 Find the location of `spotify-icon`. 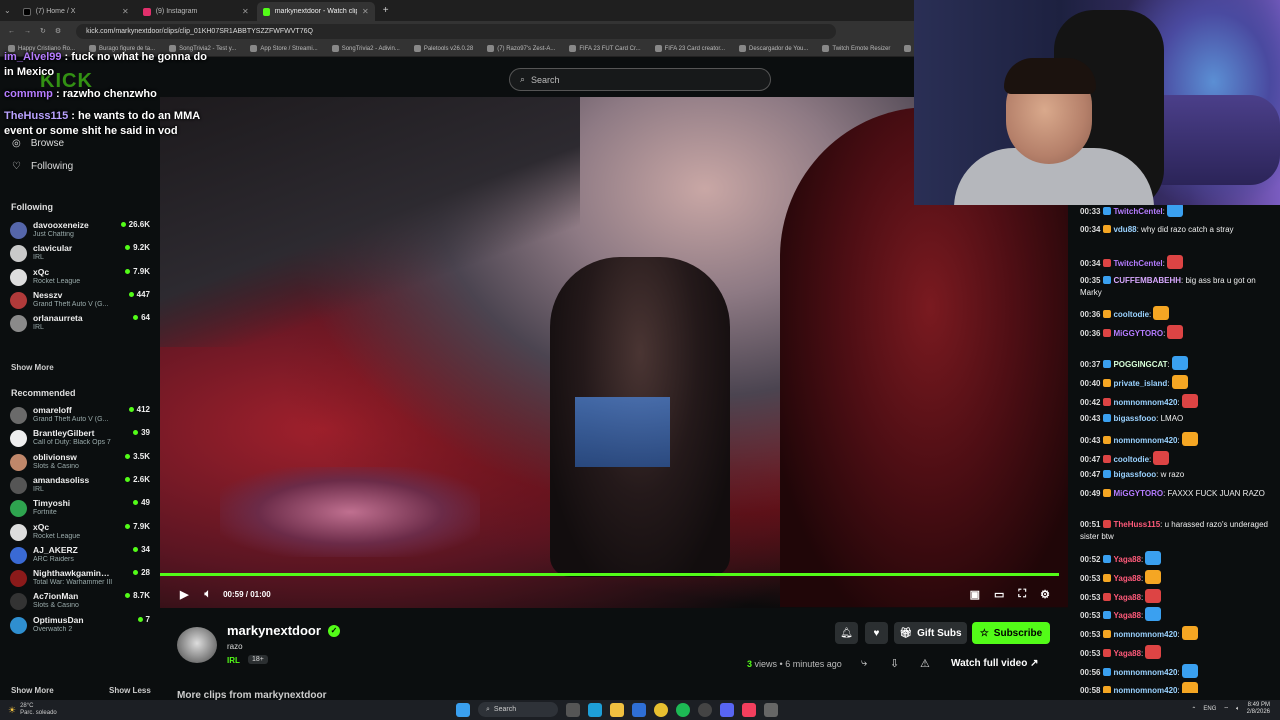

spotify-icon is located at coordinates (683, 709).